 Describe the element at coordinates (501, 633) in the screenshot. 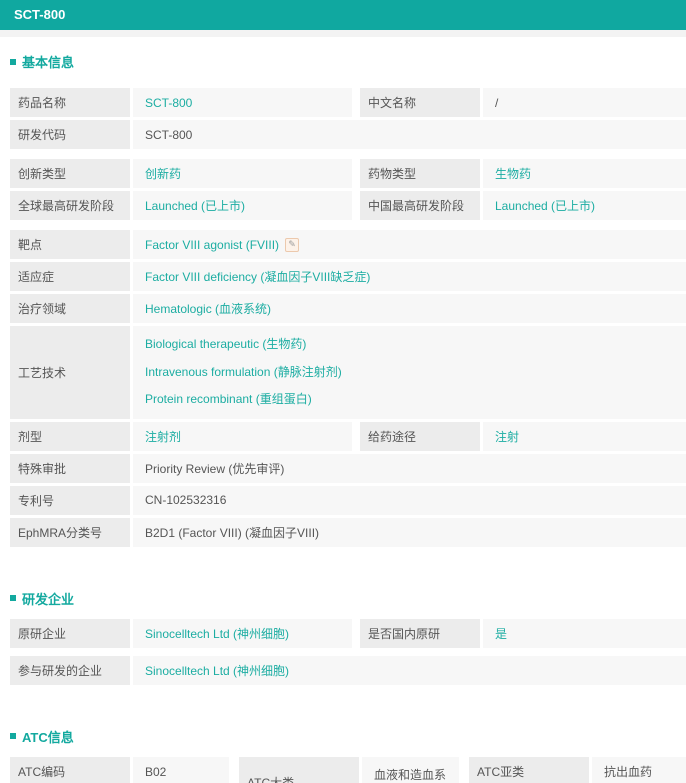

I see `domestic-origin-link: 是` at that location.